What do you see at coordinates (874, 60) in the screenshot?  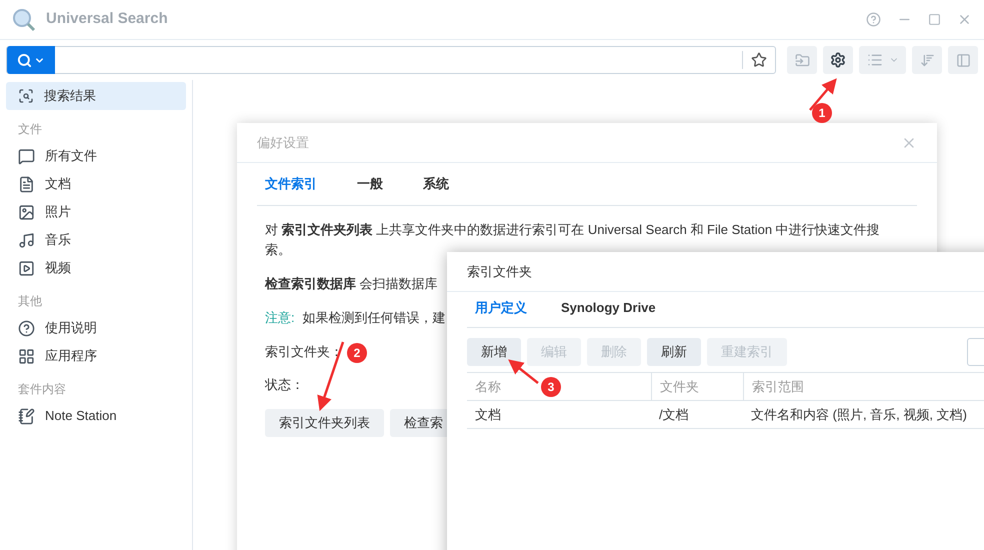 I see `list-icon` at bounding box center [874, 60].